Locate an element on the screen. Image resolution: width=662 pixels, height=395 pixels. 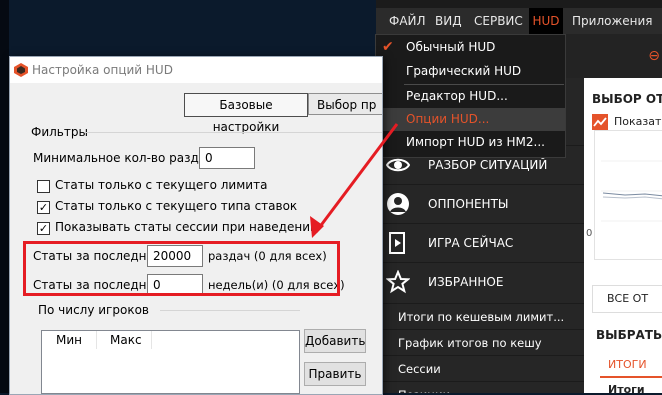
totals-underline is located at coordinates (631, 377).